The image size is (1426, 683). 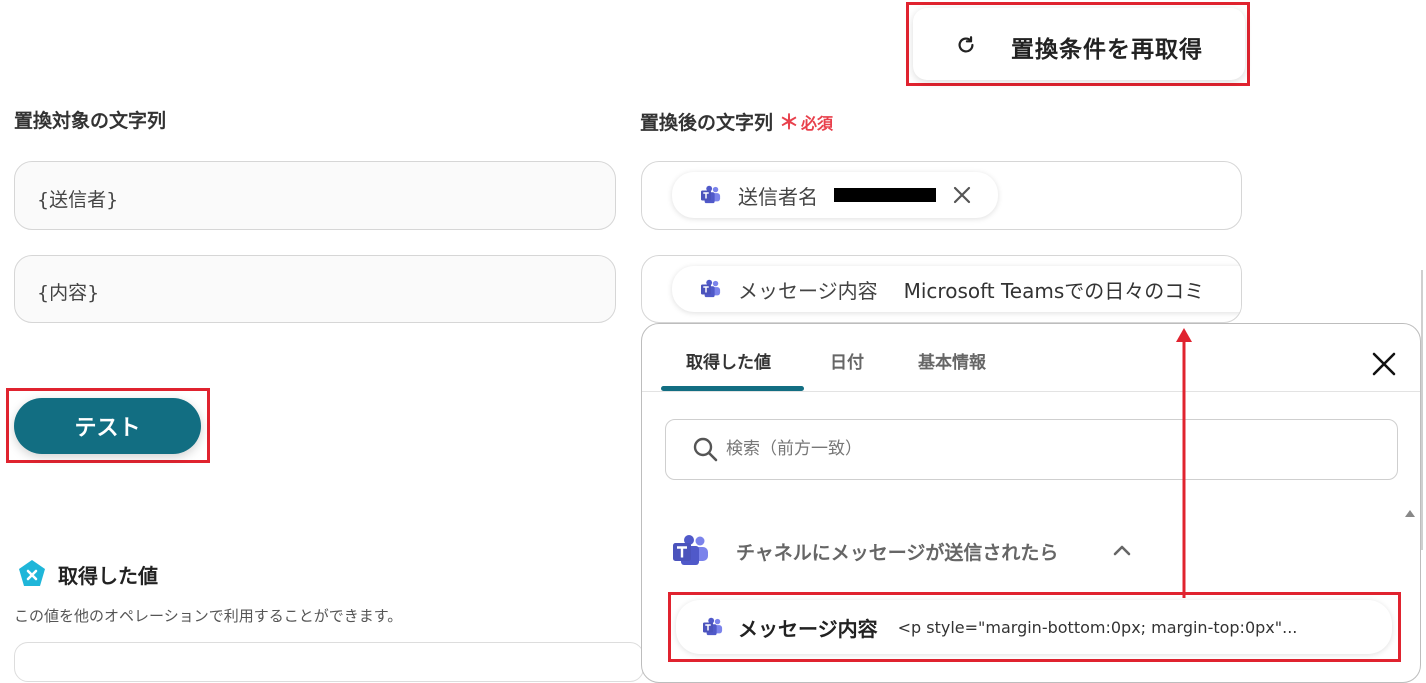 What do you see at coordinates (315, 289) in the screenshot?
I see `target-field-2: {内容}` at bounding box center [315, 289].